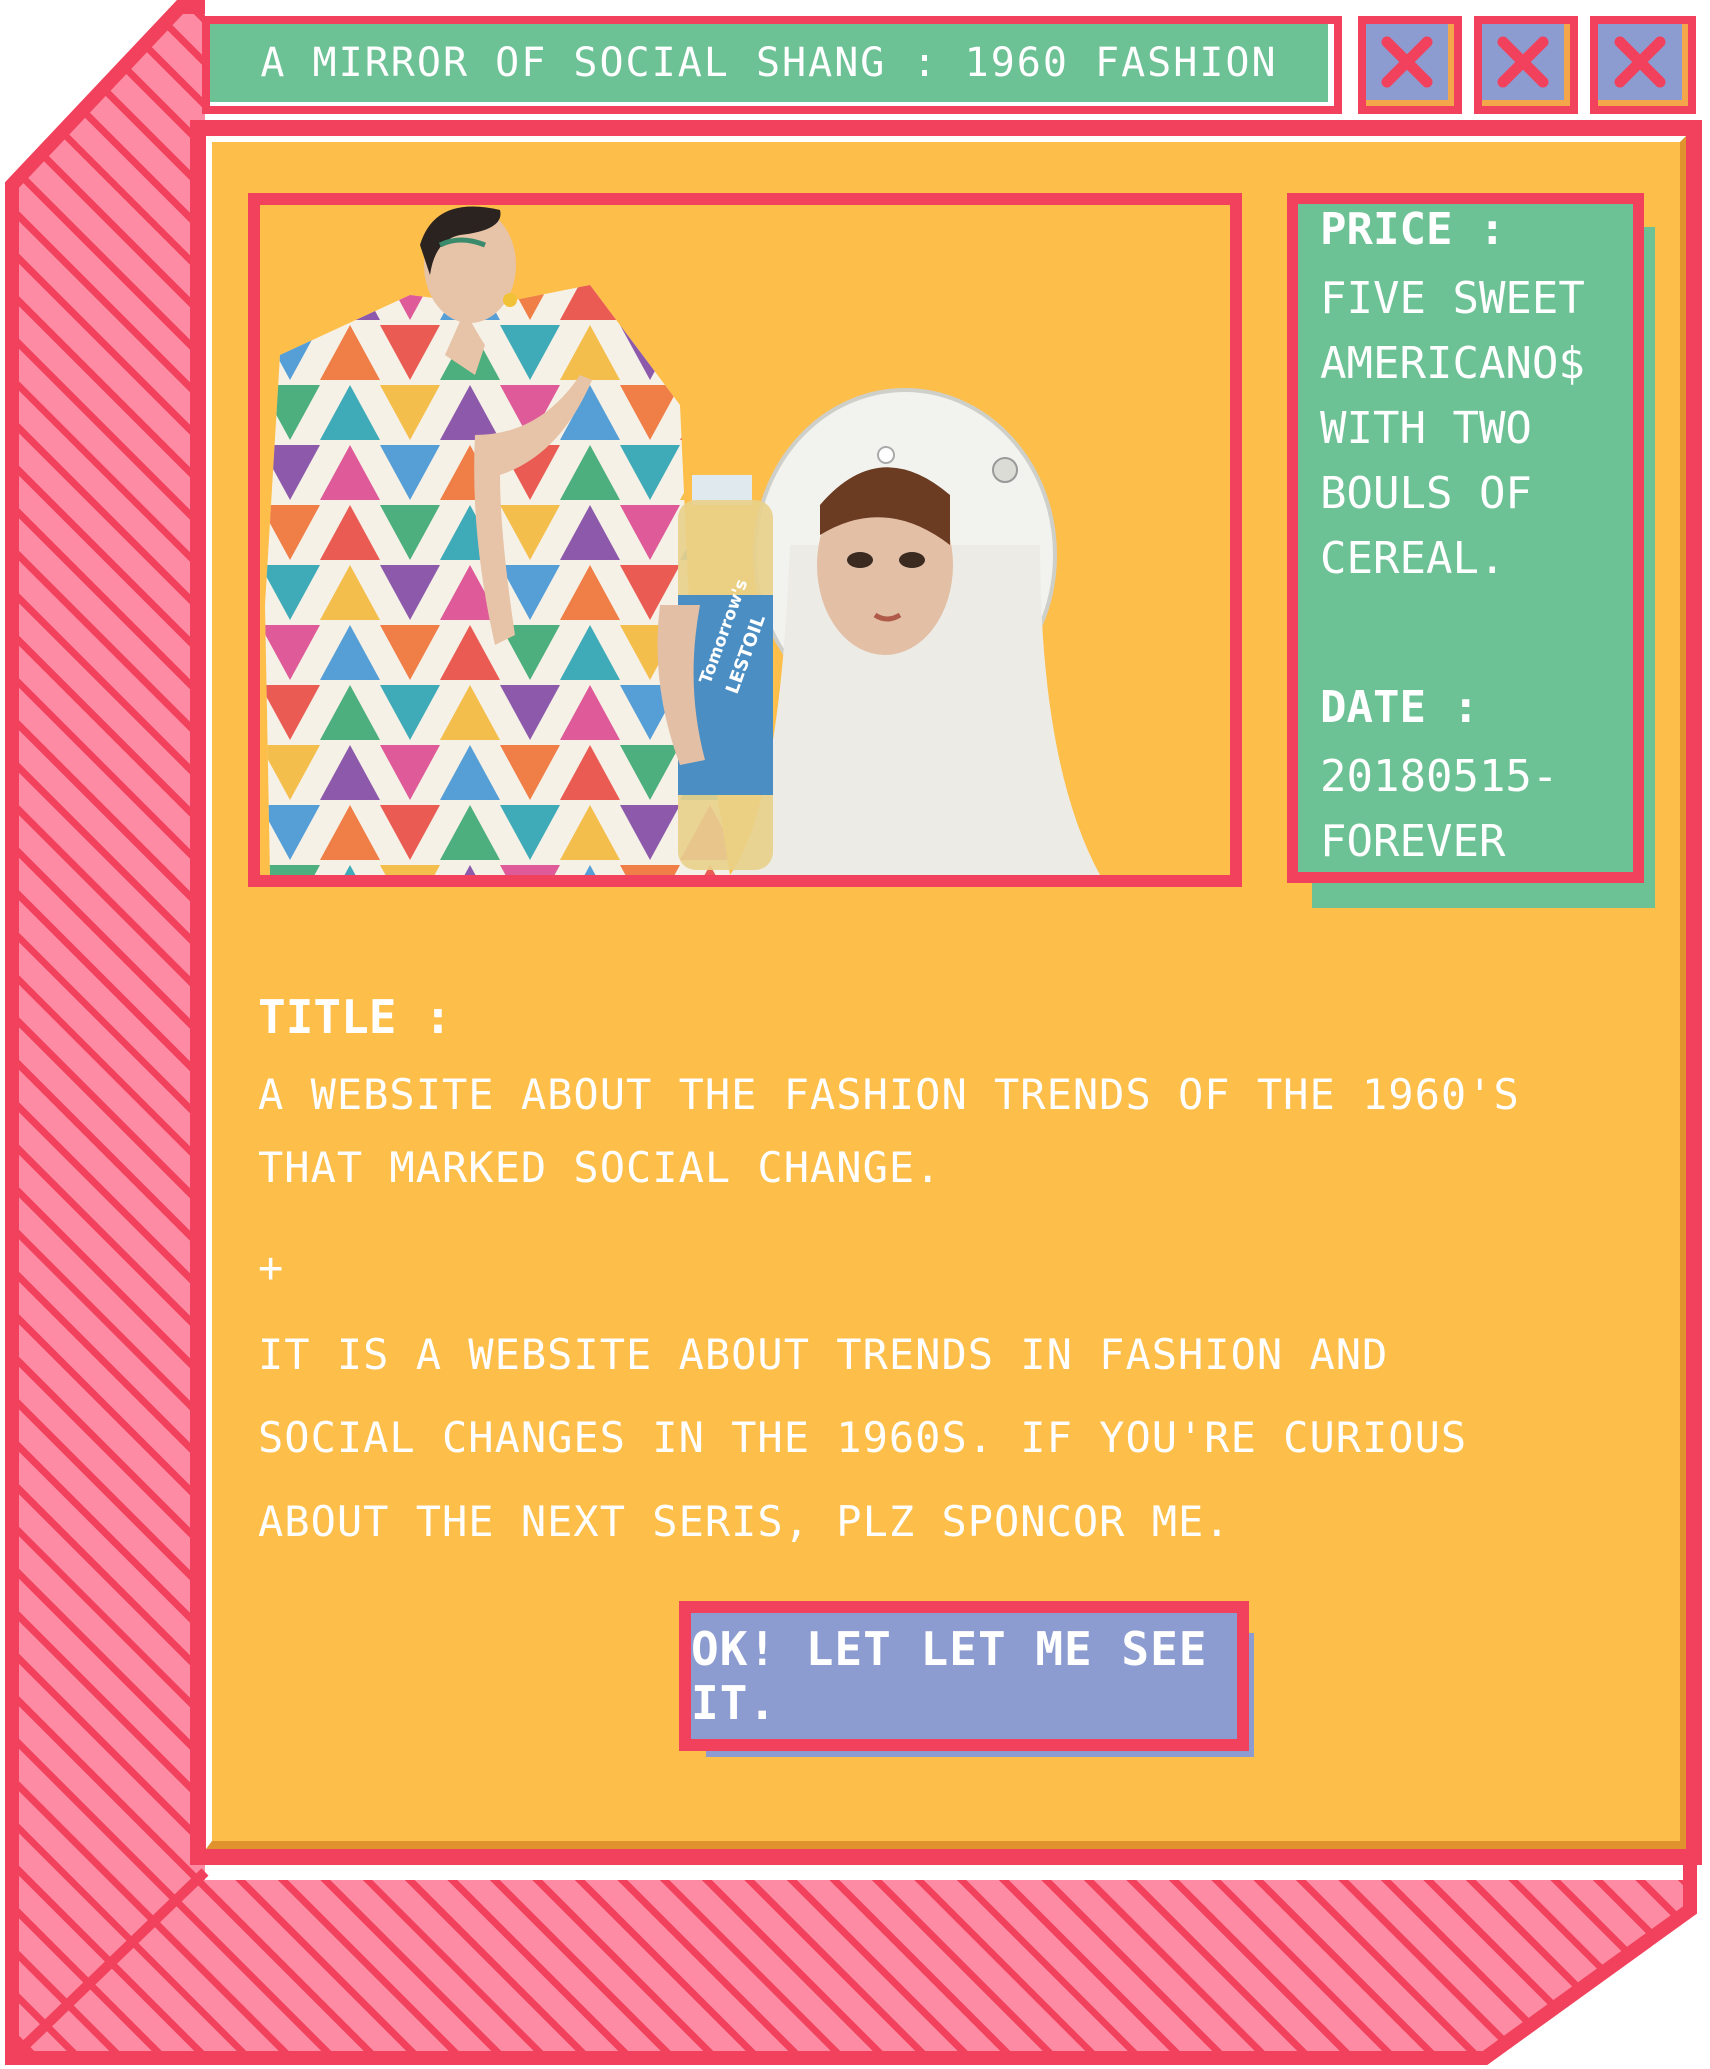 Image resolution: width=1710 pixels, height=2069 pixels. What do you see at coordinates (1413, 841) in the screenshot?
I see `date-line: FOREVER` at bounding box center [1413, 841].